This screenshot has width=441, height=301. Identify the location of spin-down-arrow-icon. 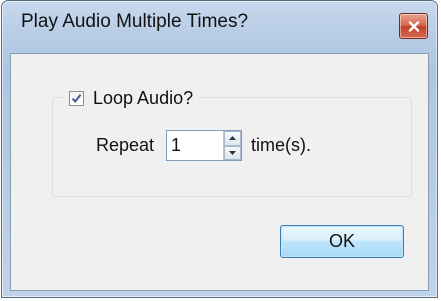
(233, 152).